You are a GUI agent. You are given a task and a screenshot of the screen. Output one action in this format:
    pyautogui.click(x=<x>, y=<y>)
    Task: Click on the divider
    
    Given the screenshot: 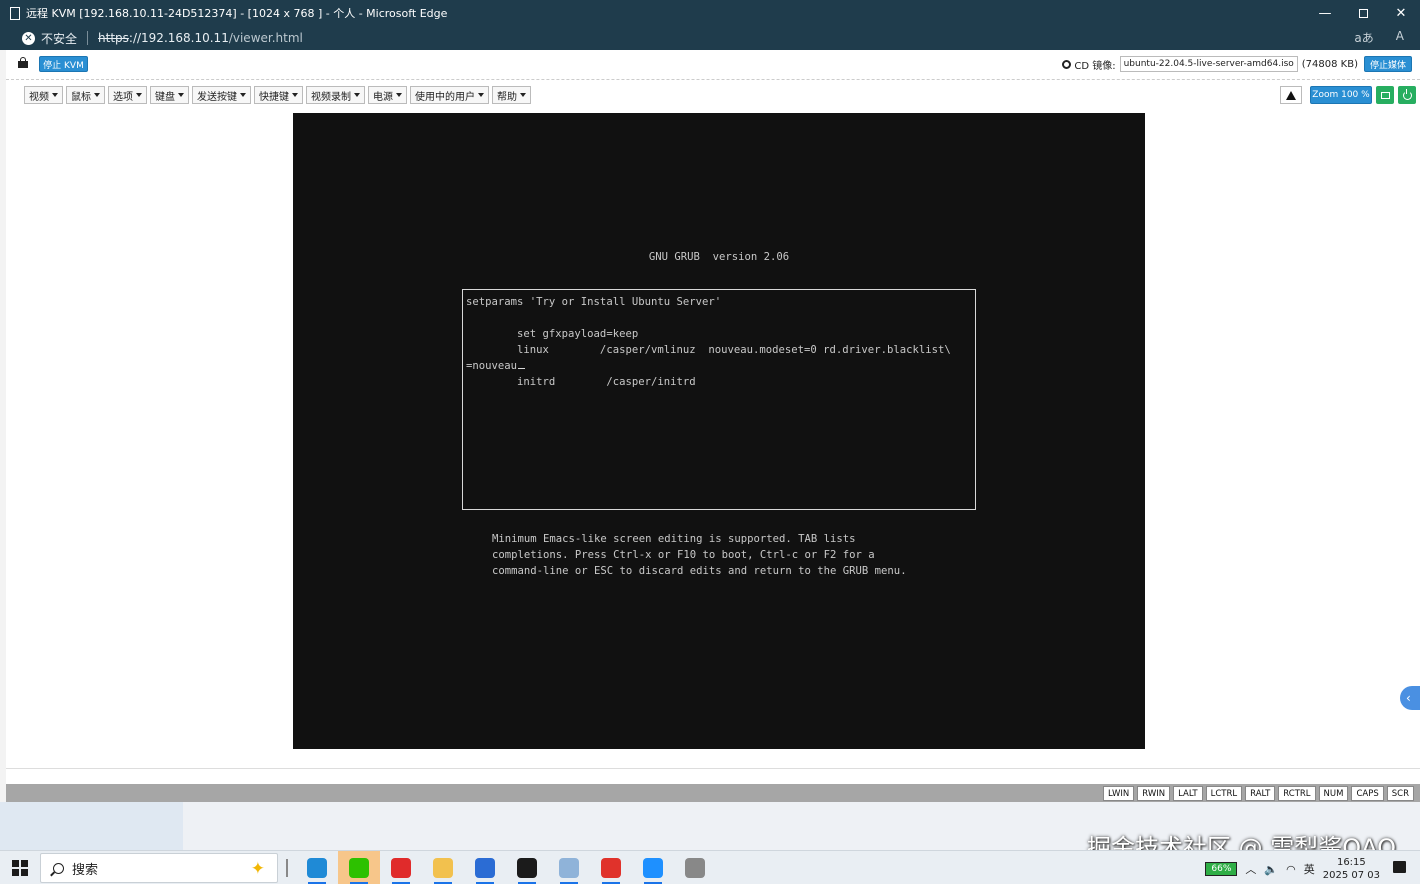 What is the action you would take?
    pyautogui.click(x=713, y=768)
    